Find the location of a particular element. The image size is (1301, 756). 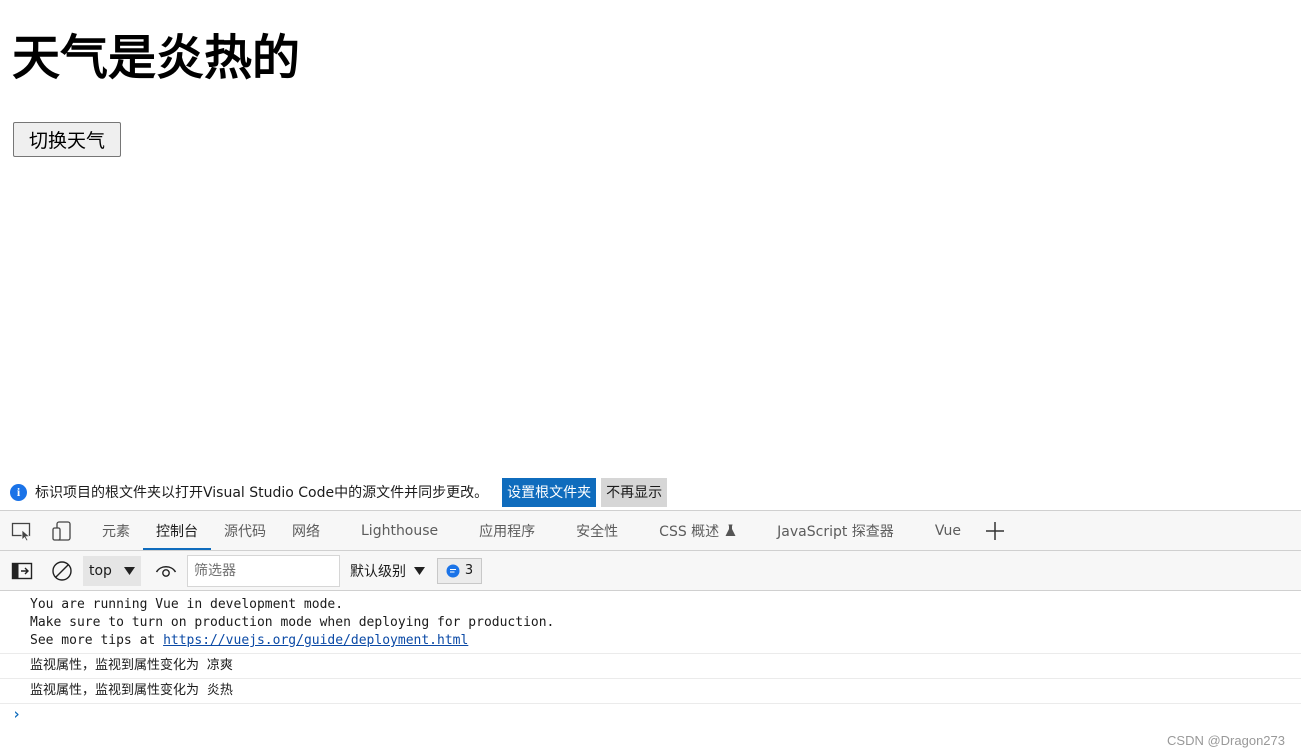

clear-console-icon is located at coordinates (62, 571).